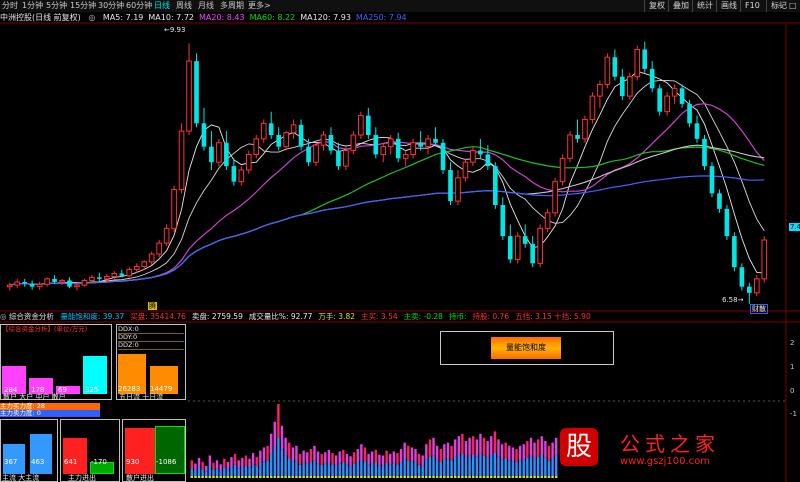 Image resolution: width=800 pixels, height=482 pixels. Describe the element at coordinates (140, 478) in the screenshot. I see `panel-bar3-label-2: 散户进出` at that location.